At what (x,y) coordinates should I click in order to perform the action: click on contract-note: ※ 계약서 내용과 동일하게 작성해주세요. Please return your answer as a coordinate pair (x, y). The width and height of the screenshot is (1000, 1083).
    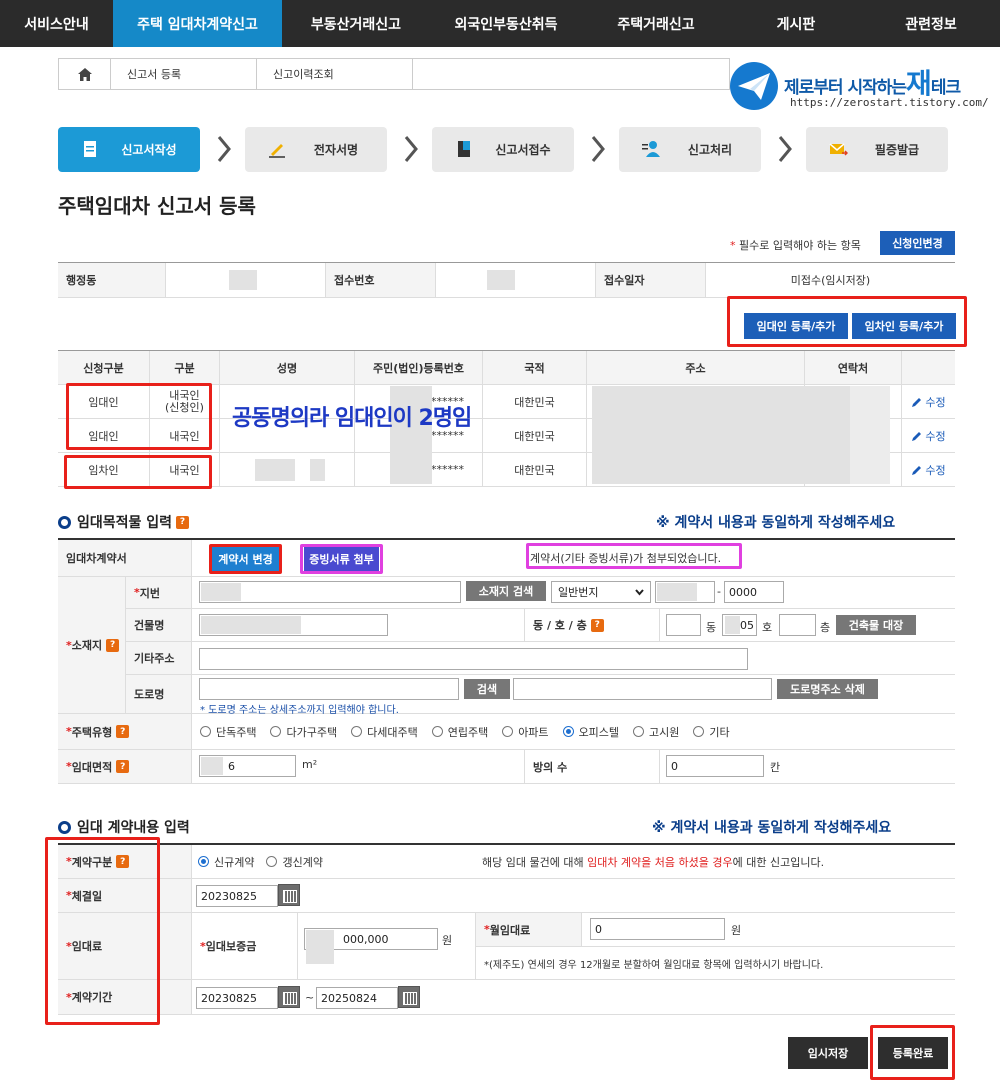
    Looking at the image, I should click on (772, 828).